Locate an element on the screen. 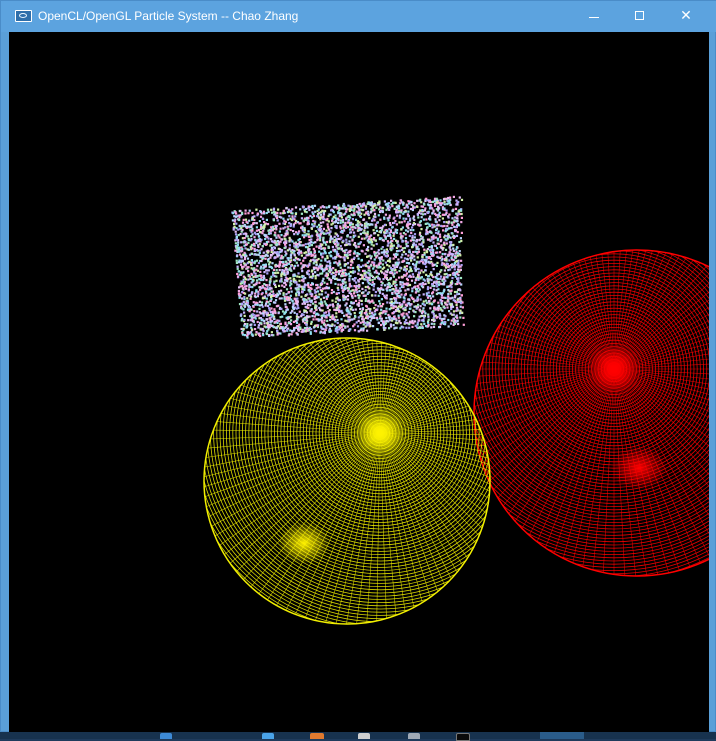 The image size is (716, 741). app-icon-white is located at coordinates (414, 736).